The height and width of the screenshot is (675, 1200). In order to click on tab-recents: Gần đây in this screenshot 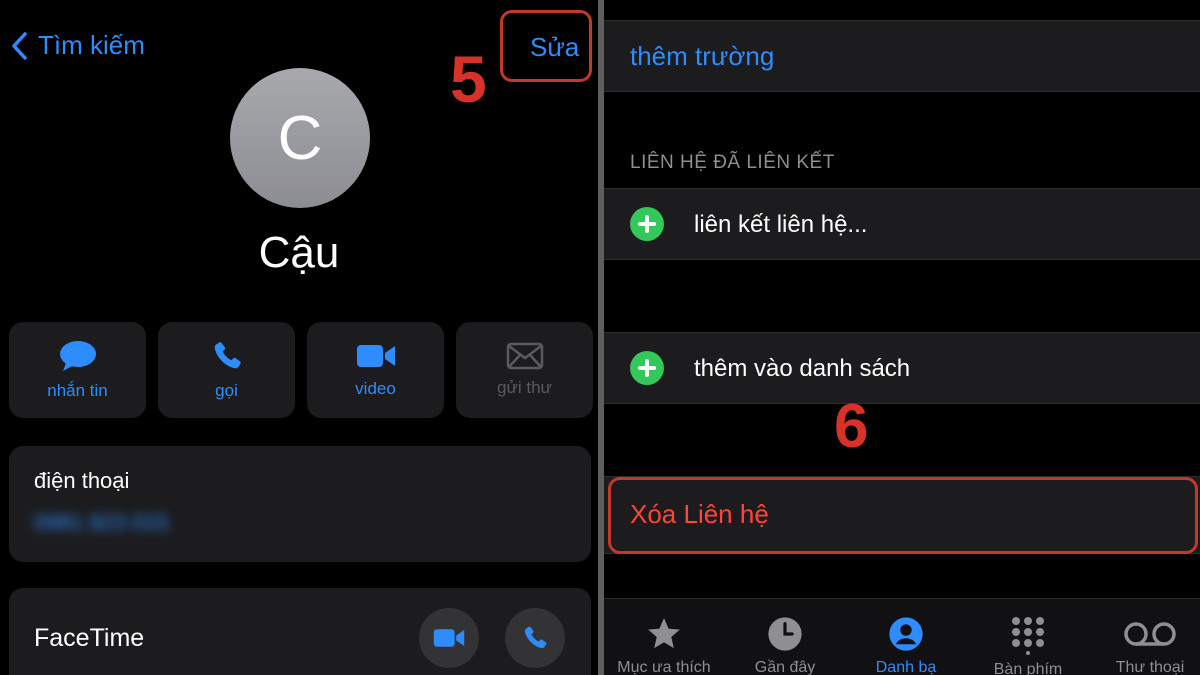, I will do `click(785, 645)`.